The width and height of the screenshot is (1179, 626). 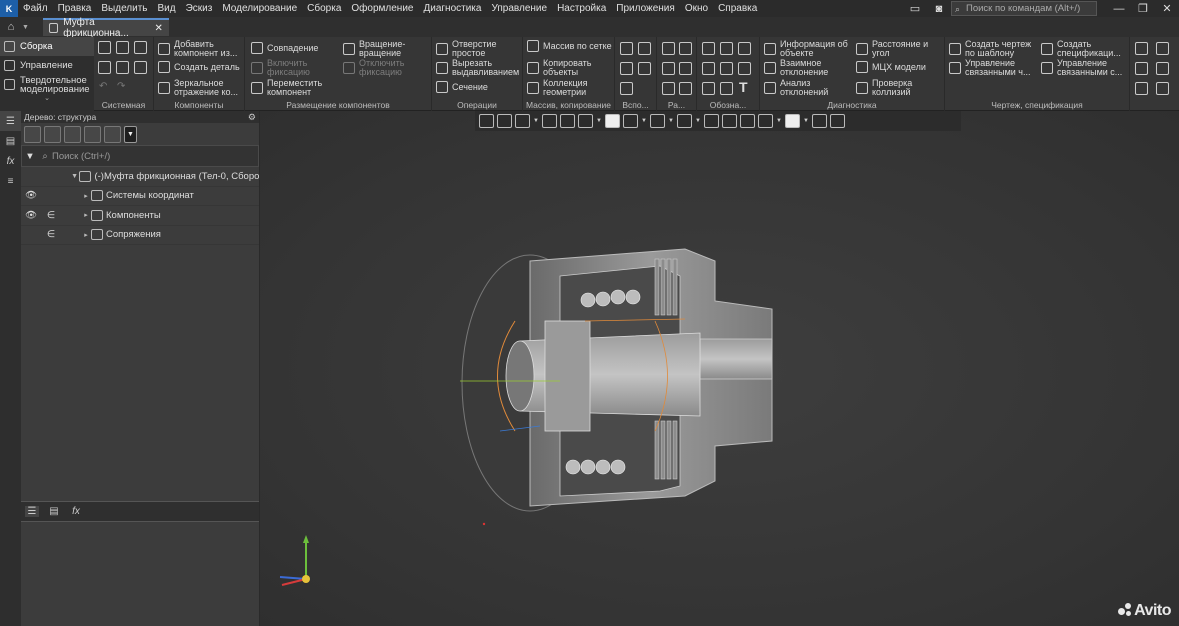 I want to click on section-button: Сечение, so click(x=462, y=87).